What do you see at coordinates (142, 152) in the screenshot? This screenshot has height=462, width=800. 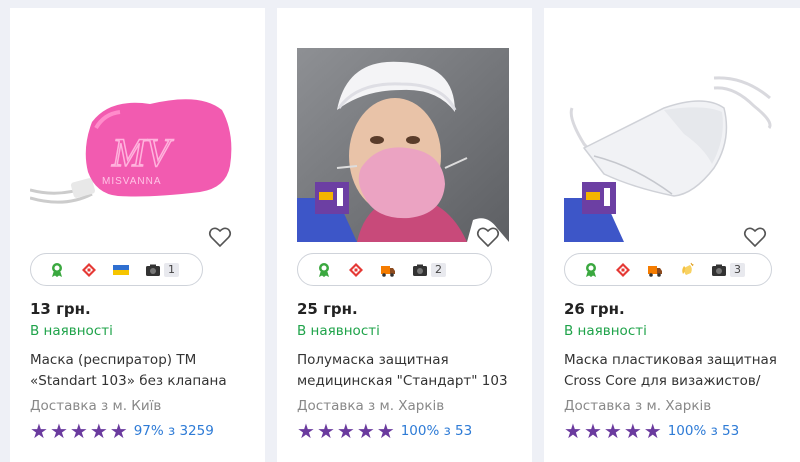 I see `svg-text: MV` at bounding box center [142, 152].